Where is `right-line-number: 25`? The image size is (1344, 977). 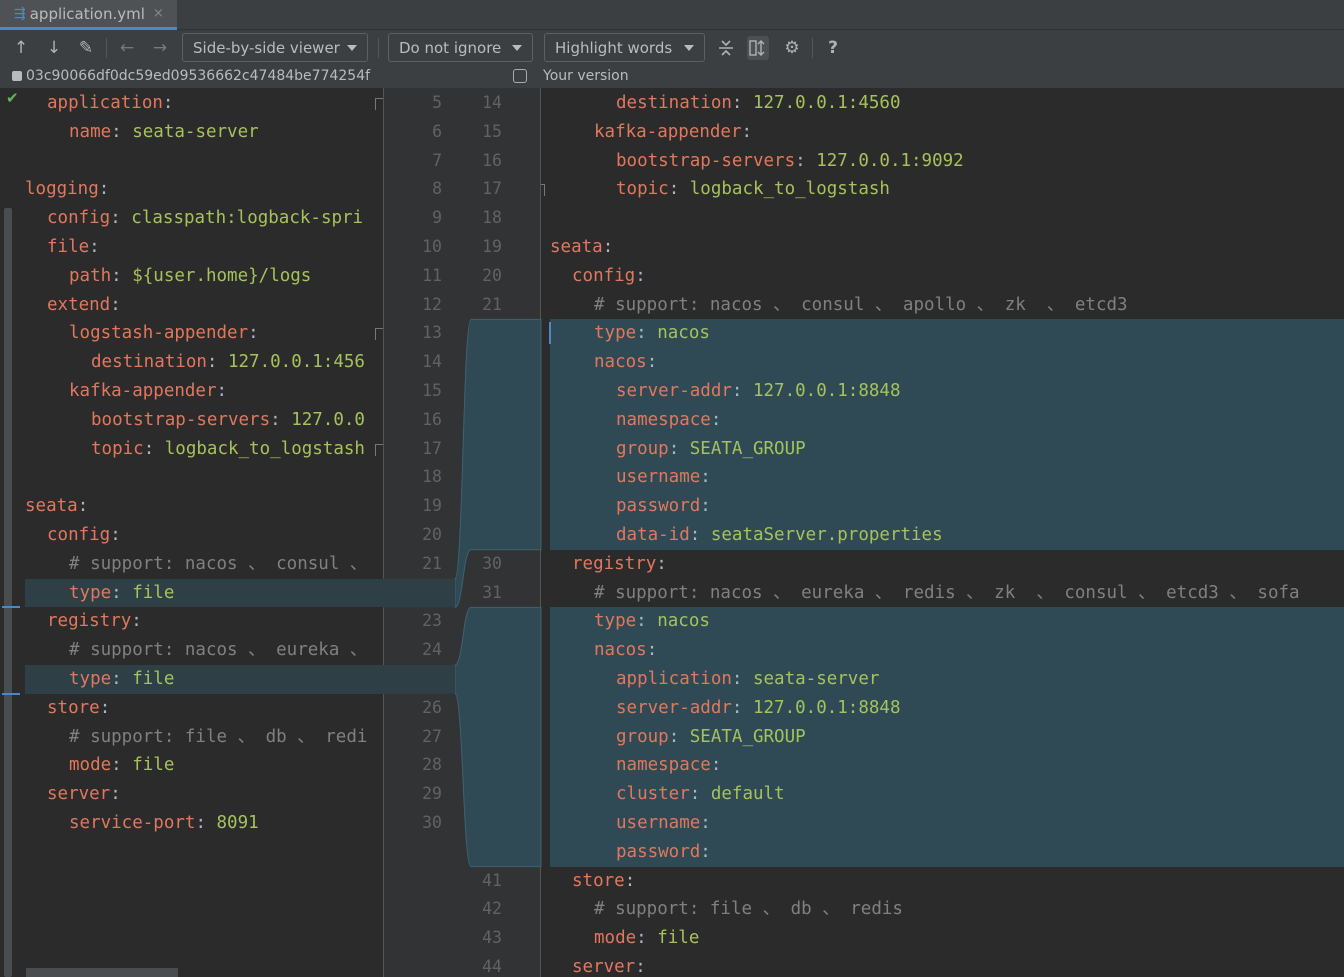
right-line-number: 25 is located at coordinates (492, 419).